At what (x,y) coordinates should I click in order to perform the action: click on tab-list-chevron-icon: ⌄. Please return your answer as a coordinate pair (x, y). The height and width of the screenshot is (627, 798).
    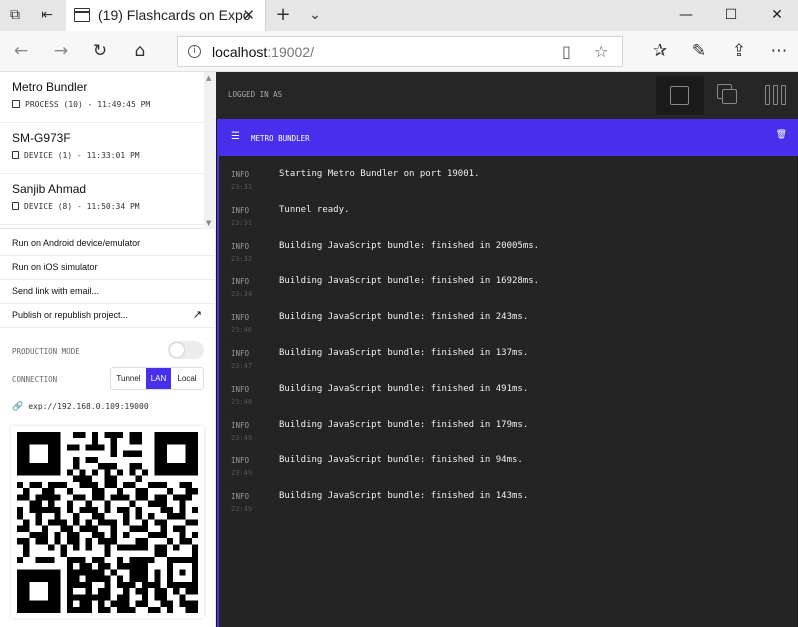
    Looking at the image, I should click on (315, 15).